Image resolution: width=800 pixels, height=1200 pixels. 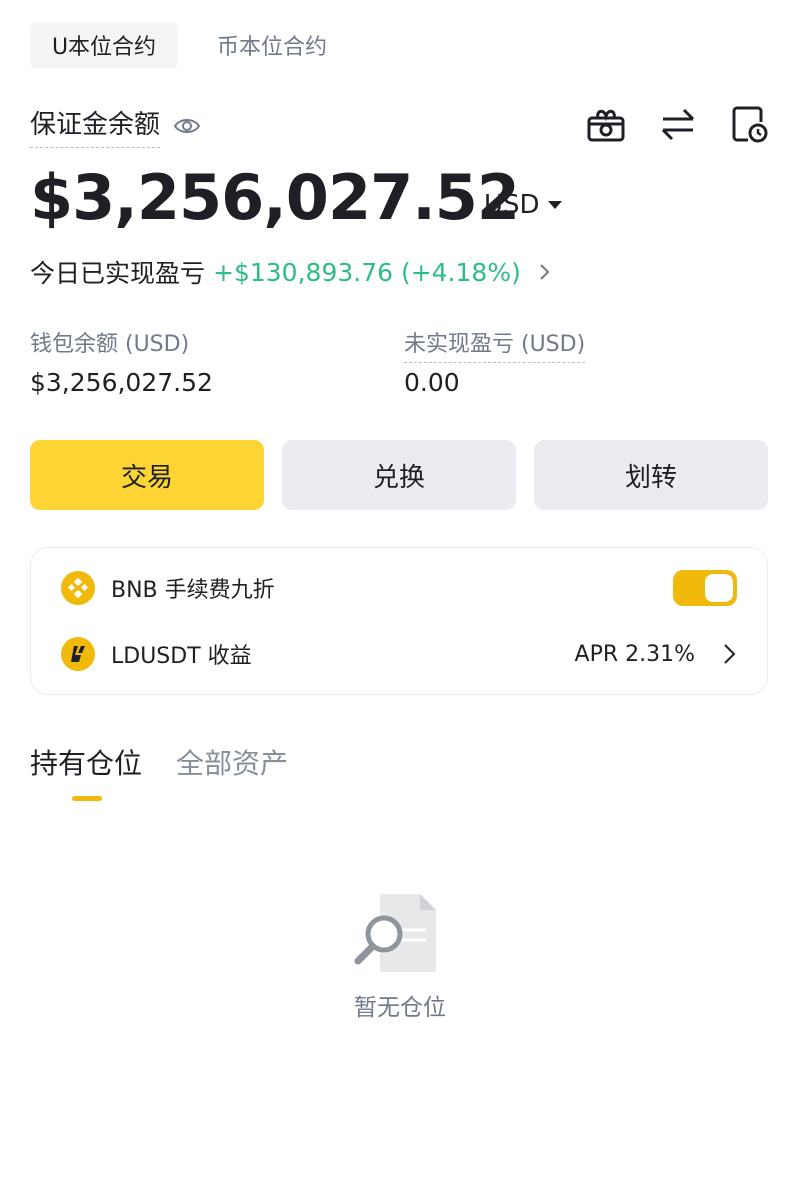 What do you see at coordinates (104, 45) in the screenshot?
I see `tab-usdt-margined-futures: U本位合约` at bounding box center [104, 45].